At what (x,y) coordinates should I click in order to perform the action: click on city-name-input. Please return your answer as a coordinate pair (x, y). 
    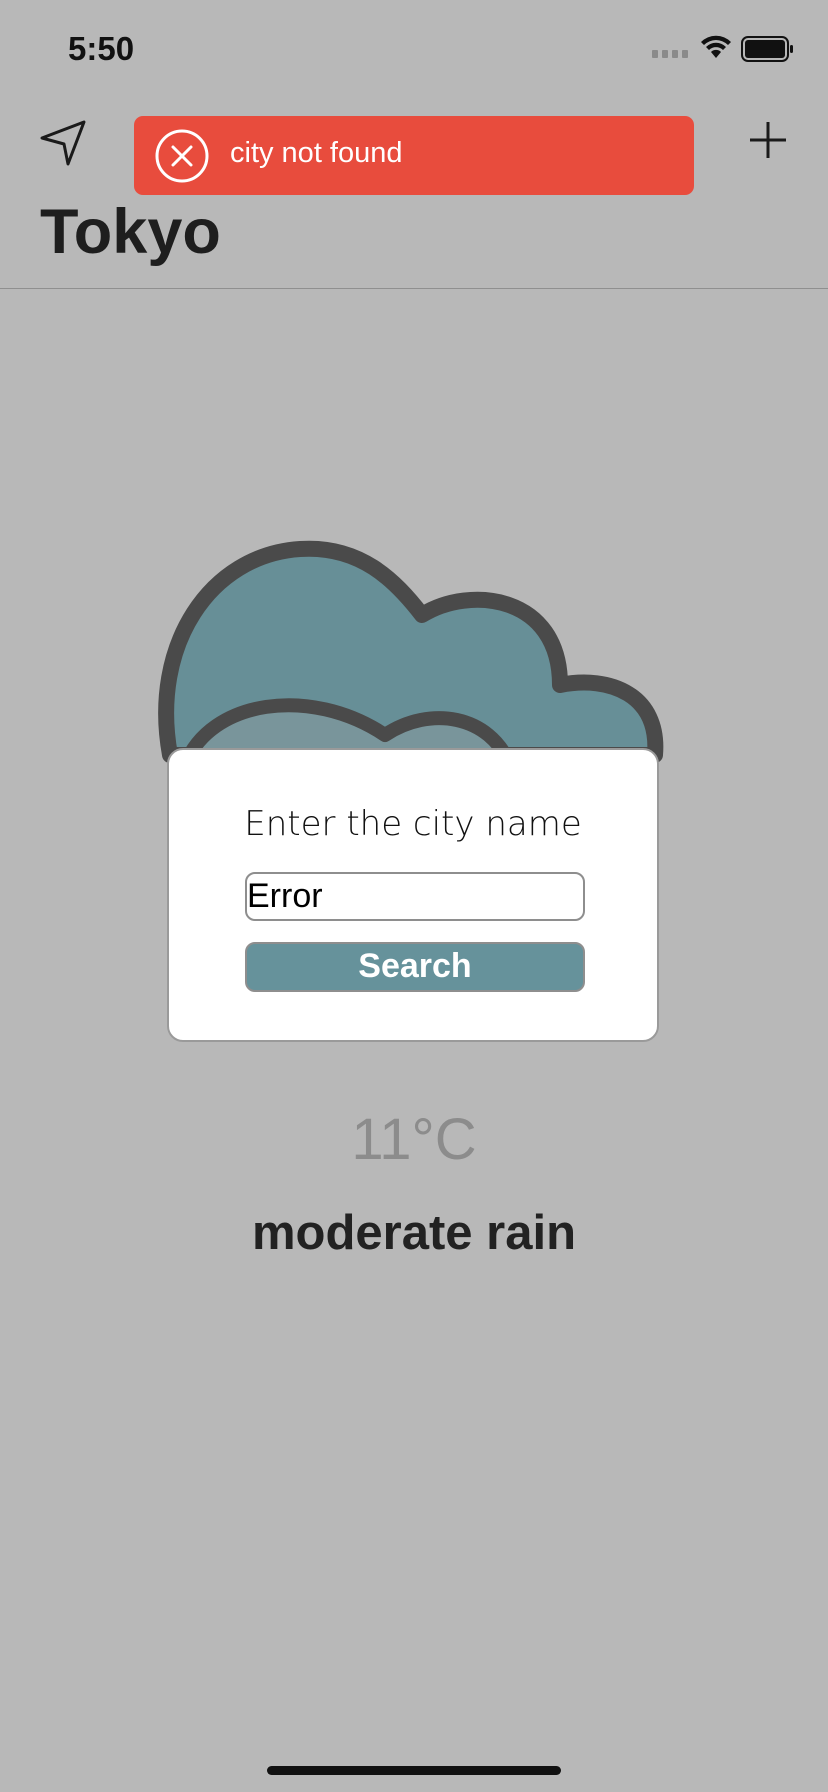
    Looking at the image, I should click on (415, 896).